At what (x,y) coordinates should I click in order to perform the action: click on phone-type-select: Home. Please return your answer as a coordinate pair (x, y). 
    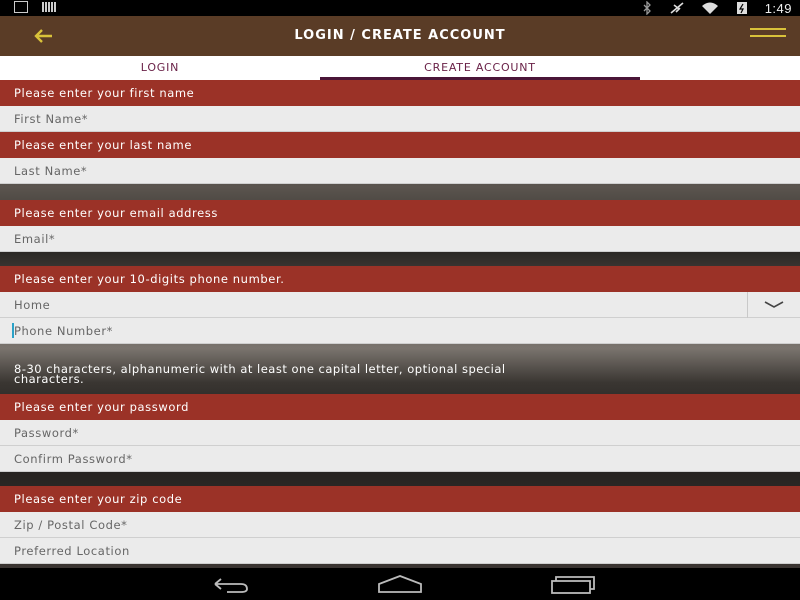
    Looking at the image, I should click on (400, 305).